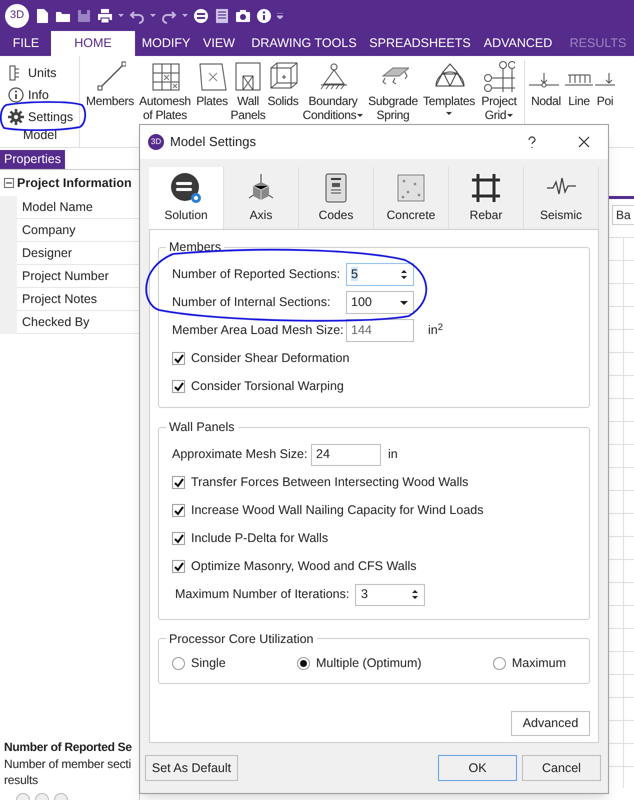 The height and width of the screenshot is (800, 634). What do you see at coordinates (304, 567) in the screenshot?
I see `checkbox-label: Optimize Masonry, Wood and CFS Walls` at bounding box center [304, 567].